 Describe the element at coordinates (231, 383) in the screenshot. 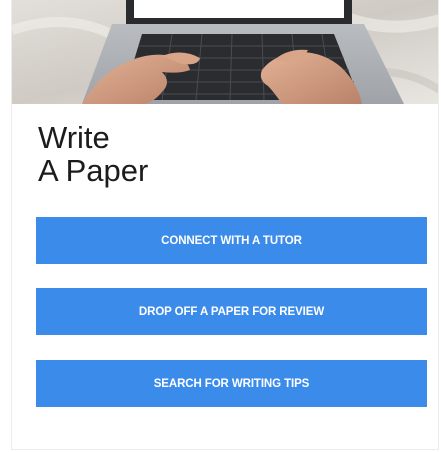

I see `search-writing-tips-button: SEARCH FOR WRITING TIPS` at that location.